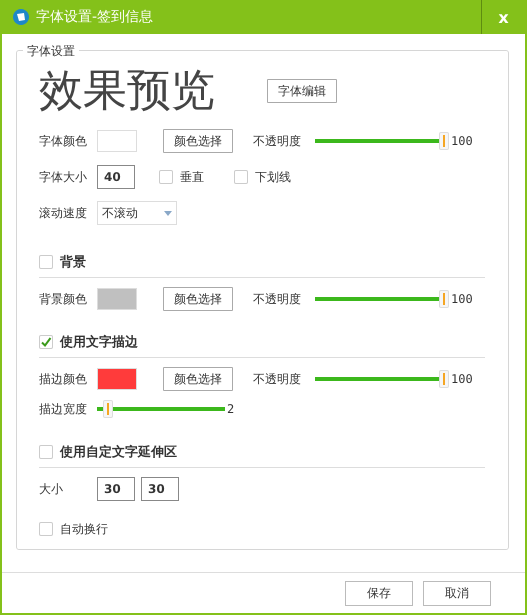  Describe the element at coordinates (457, 593) in the screenshot. I see `dialog-button: 取消` at that location.